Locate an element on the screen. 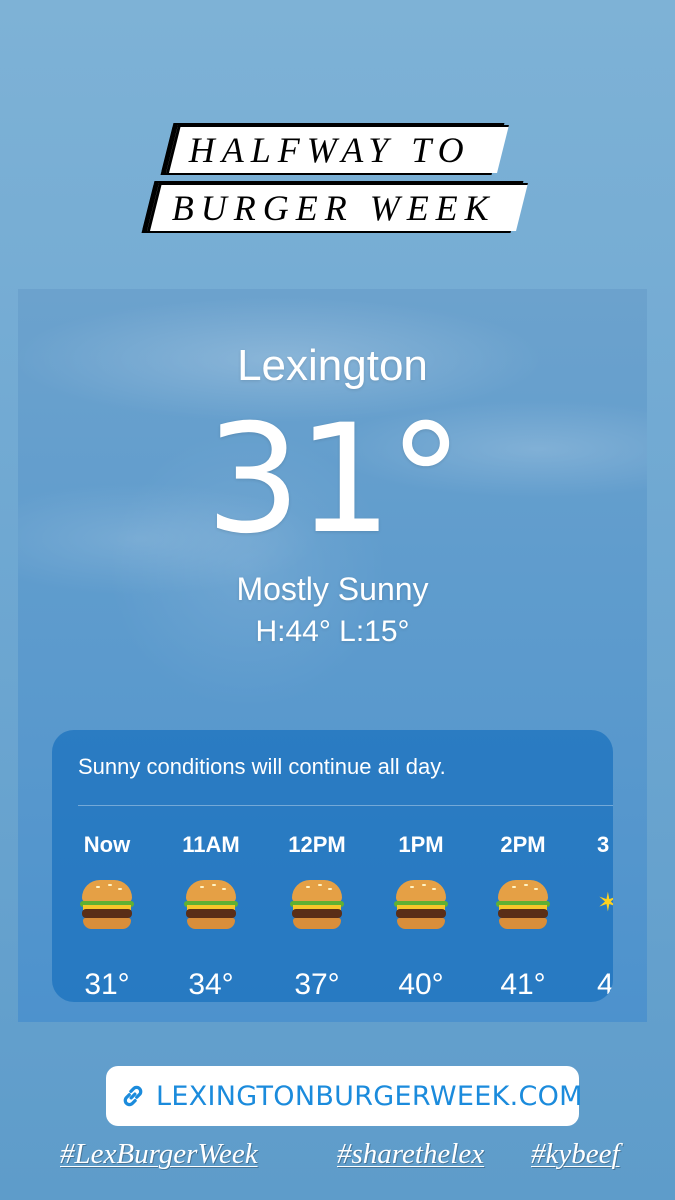 Image resolution: width=675 pixels, height=1200 pixels. hashtag-lexburgerweek: #LexBurgerWeek is located at coordinates (159, 1154).